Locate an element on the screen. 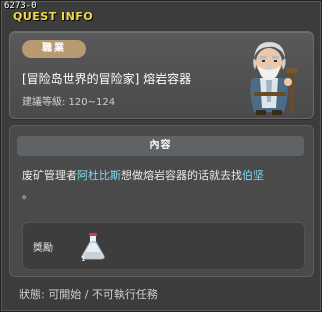 The height and width of the screenshot is (312, 322). npc-name-link: 阿杜比斯 is located at coordinates (99, 175).